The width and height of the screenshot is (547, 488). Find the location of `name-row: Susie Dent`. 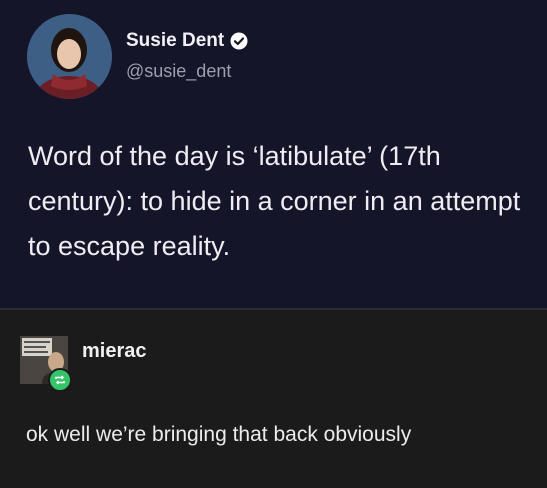

name-row: Susie Dent is located at coordinates (187, 41).